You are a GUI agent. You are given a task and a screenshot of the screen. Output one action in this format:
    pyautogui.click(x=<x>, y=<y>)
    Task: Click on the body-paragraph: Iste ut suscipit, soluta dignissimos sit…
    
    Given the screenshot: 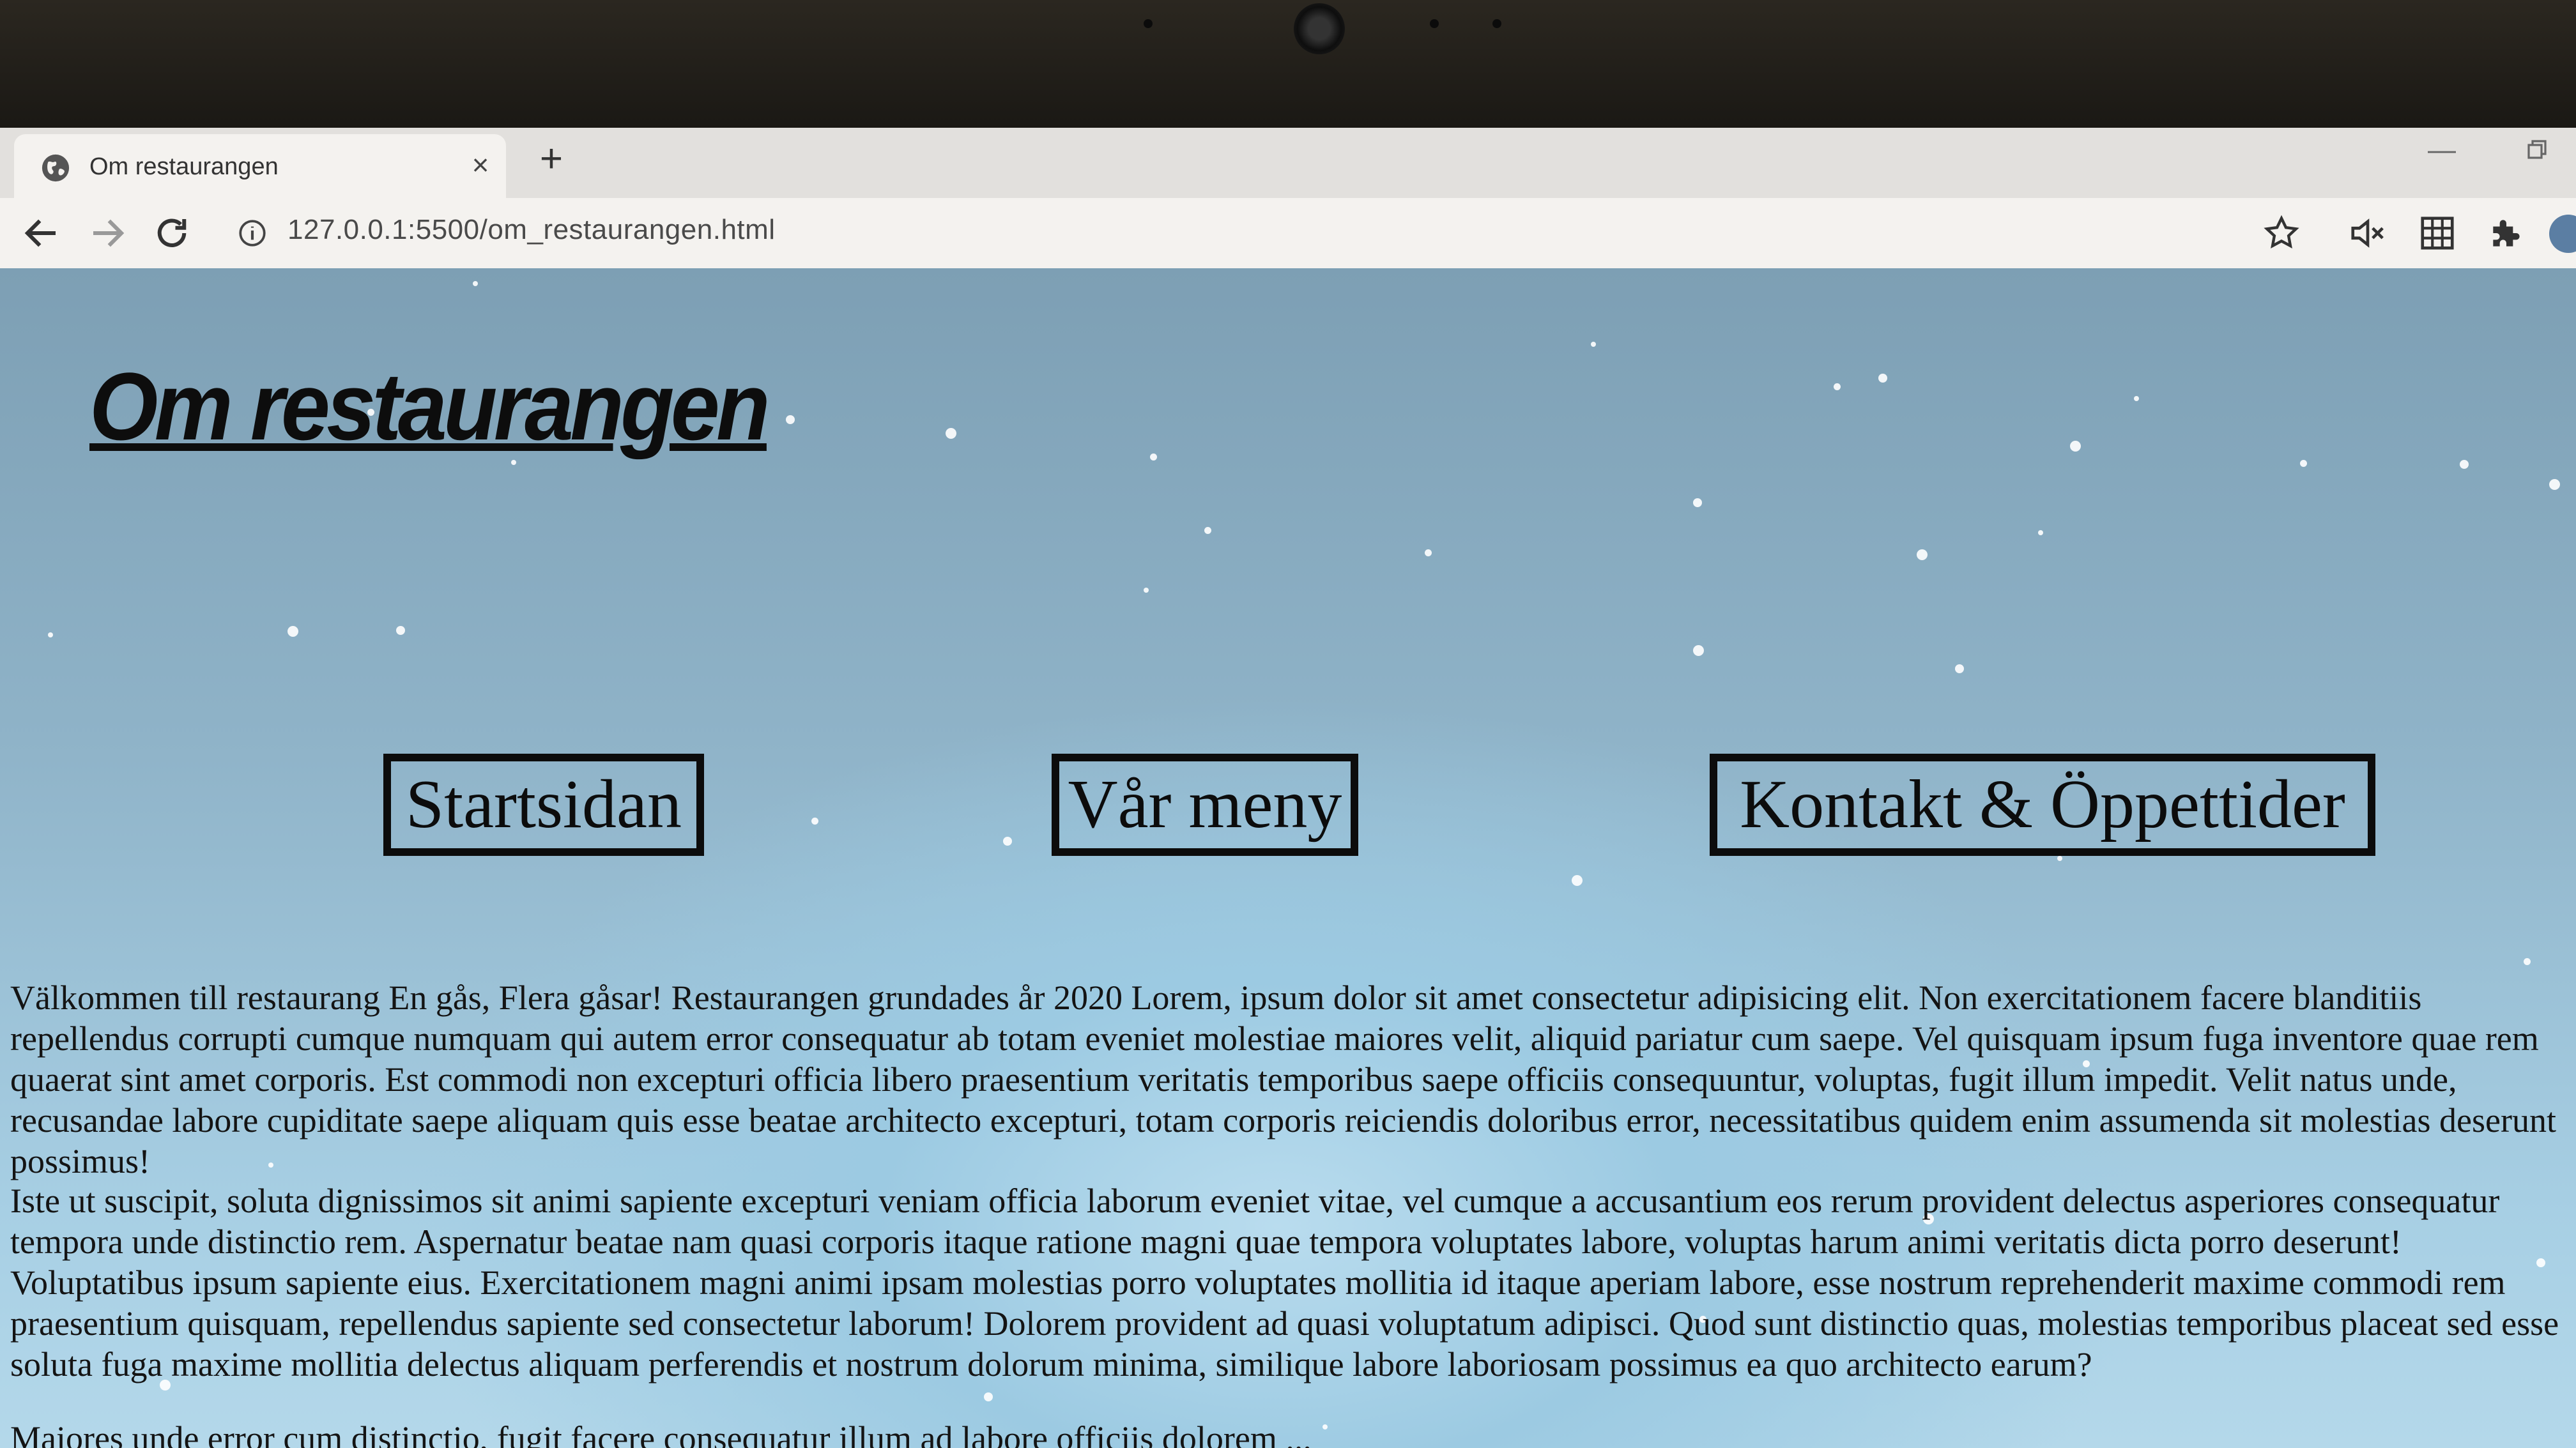 What is the action you would take?
    pyautogui.click(x=1284, y=1282)
    